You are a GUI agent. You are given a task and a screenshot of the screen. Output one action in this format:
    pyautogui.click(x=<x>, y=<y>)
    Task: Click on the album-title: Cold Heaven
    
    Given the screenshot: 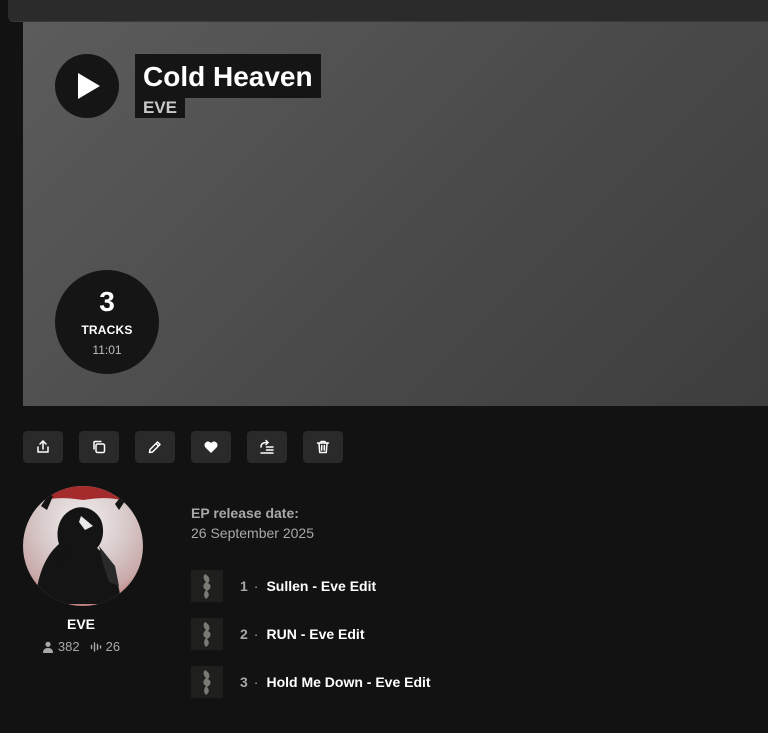 What is the action you would take?
    pyautogui.click(x=228, y=76)
    